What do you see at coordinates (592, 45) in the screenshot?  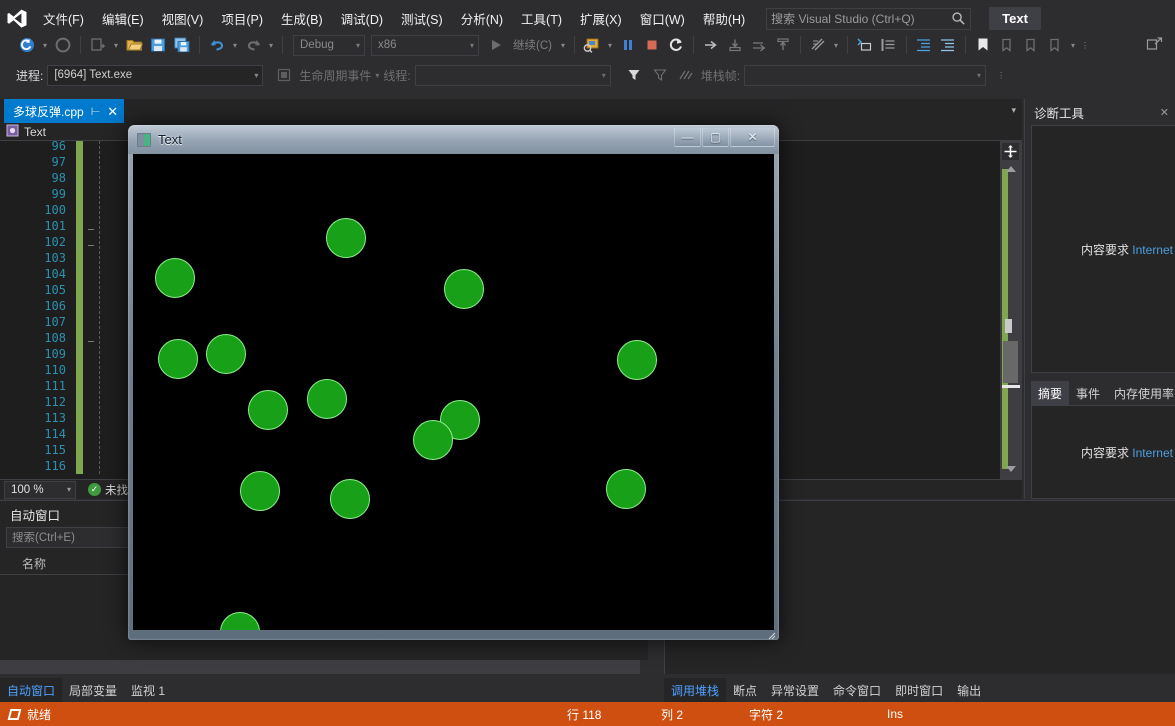 I see `attach-to-process-icon` at bounding box center [592, 45].